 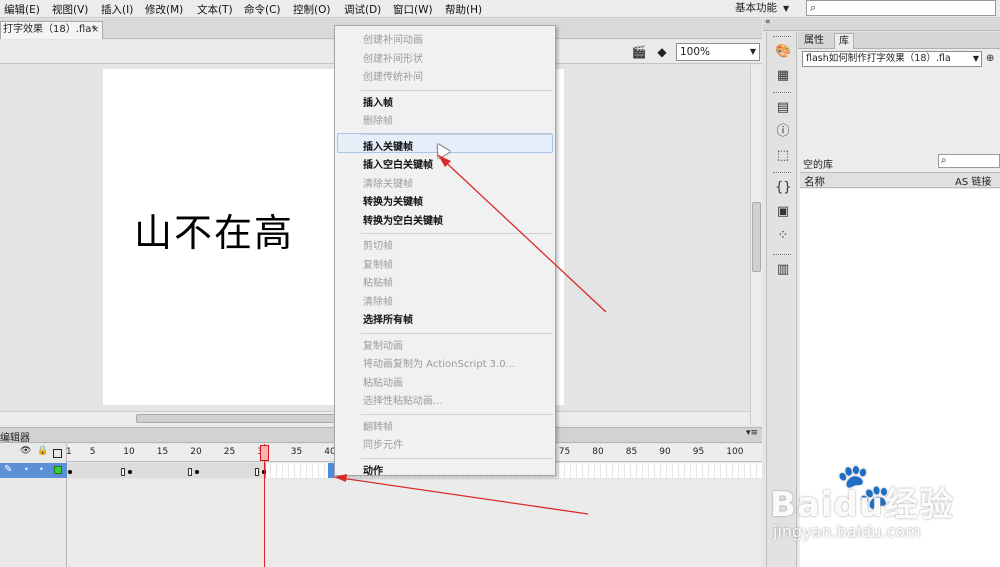 I want to click on workspace-switcher: 基本功能 ▼, so click(x=762, y=9).